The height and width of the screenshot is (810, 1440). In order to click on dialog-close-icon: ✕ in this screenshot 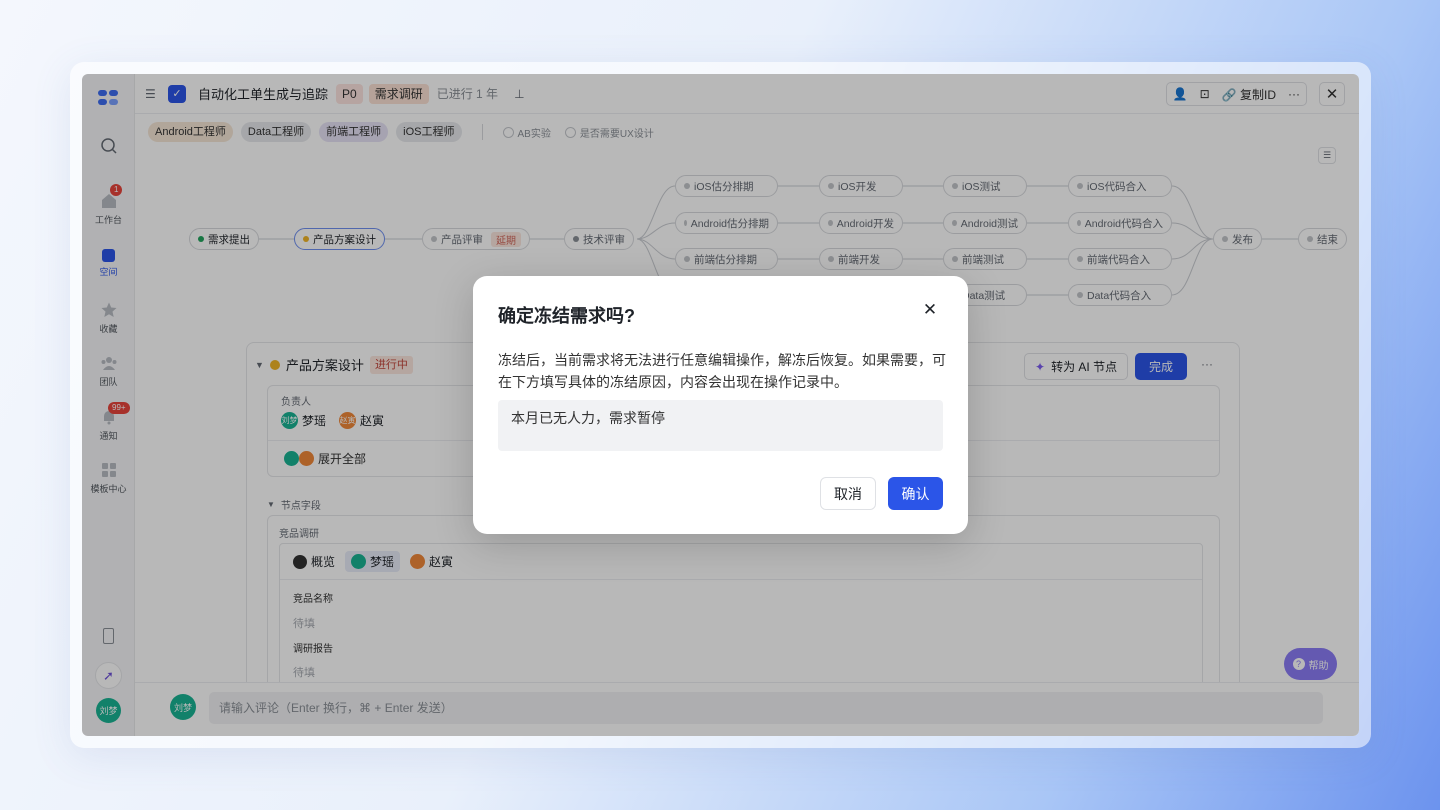, I will do `click(930, 309)`.